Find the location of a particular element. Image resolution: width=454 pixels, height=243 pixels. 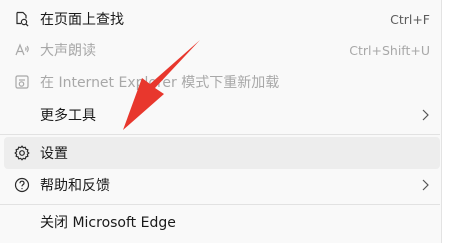

menu-item-label: 帮助和反馈 is located at coordinates (75, 186).